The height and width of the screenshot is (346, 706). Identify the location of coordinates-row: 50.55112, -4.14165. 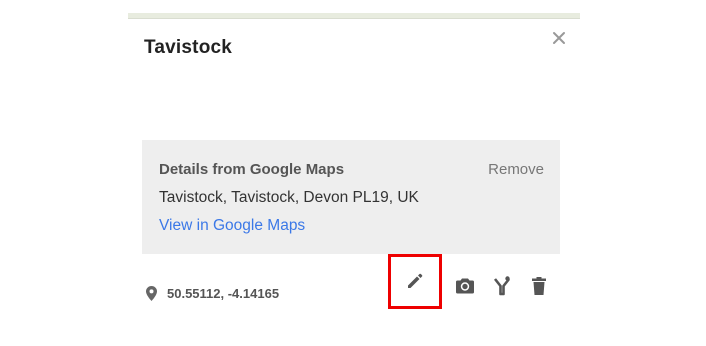
(212, 293).